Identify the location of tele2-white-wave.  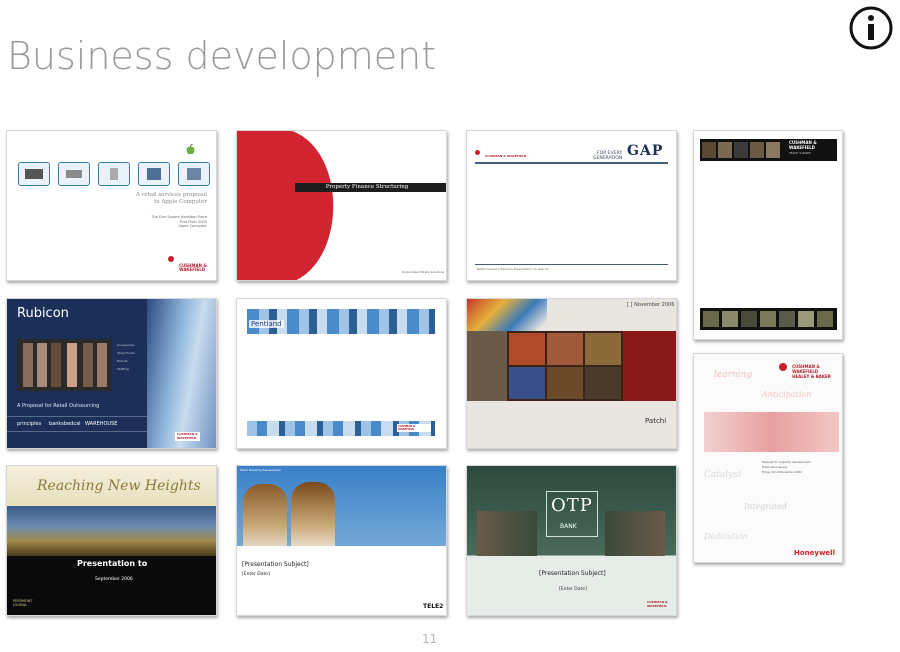
(341, 580).